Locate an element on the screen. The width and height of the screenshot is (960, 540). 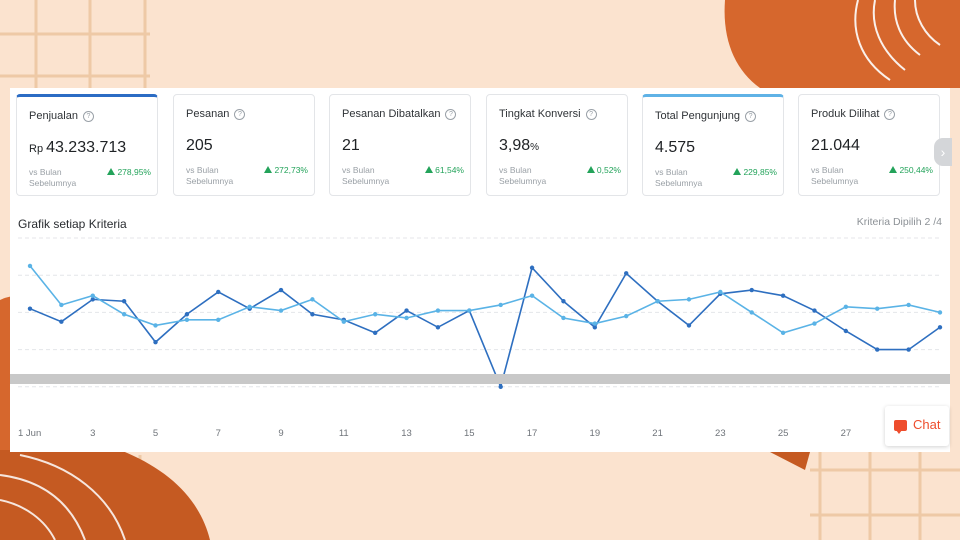
x-tick-label: 13 is located at coordinates (406, 433).